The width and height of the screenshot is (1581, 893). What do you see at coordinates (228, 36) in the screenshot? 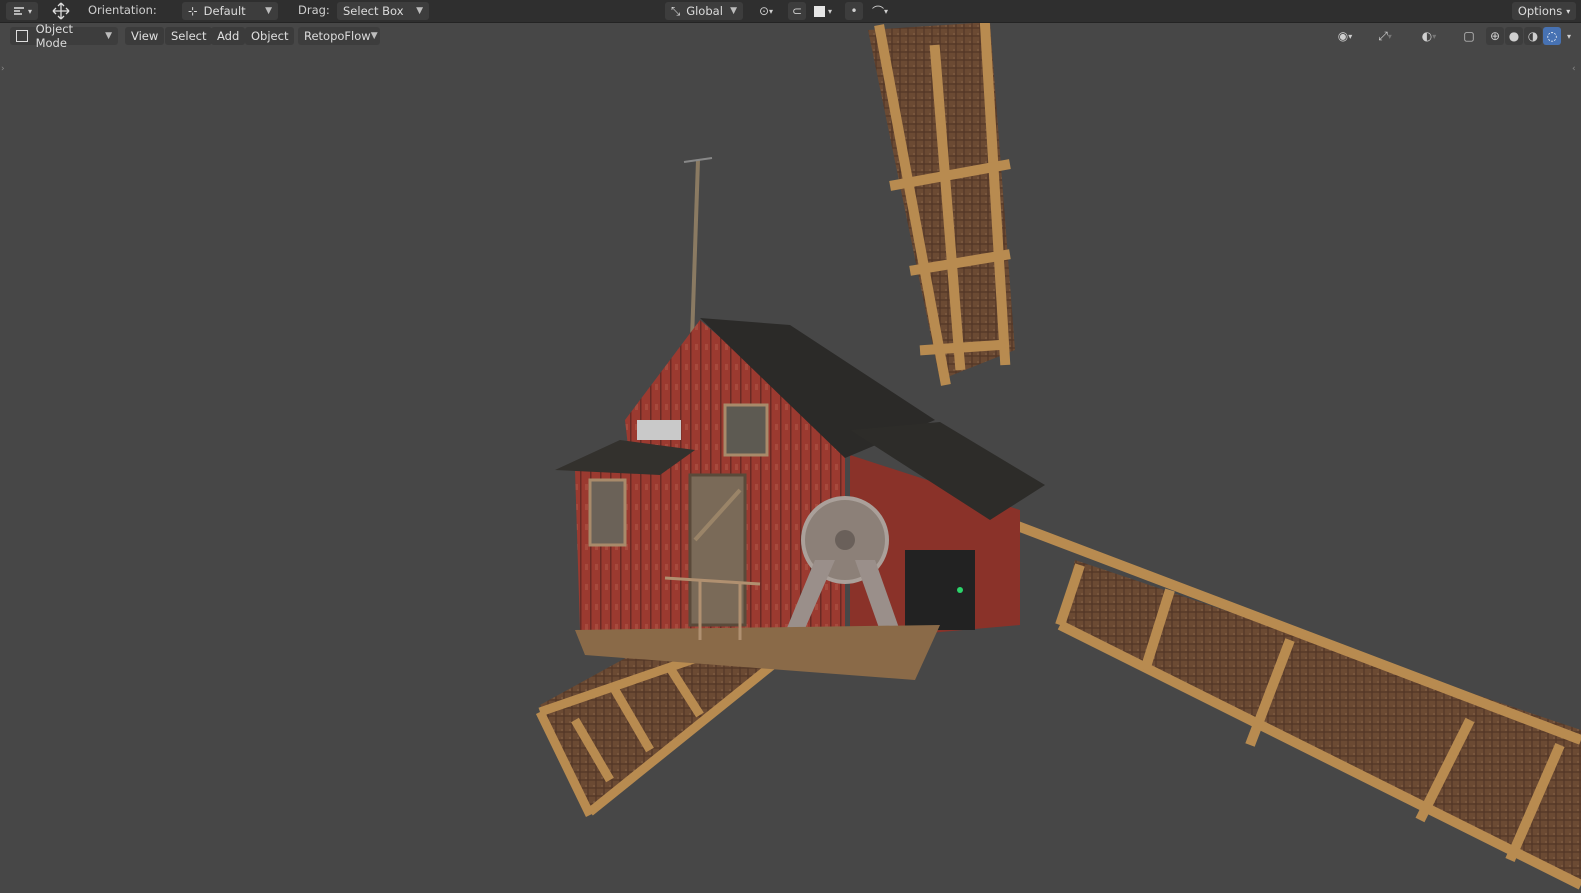
I see `menu-add: Add` at bounding box center [228, 36].